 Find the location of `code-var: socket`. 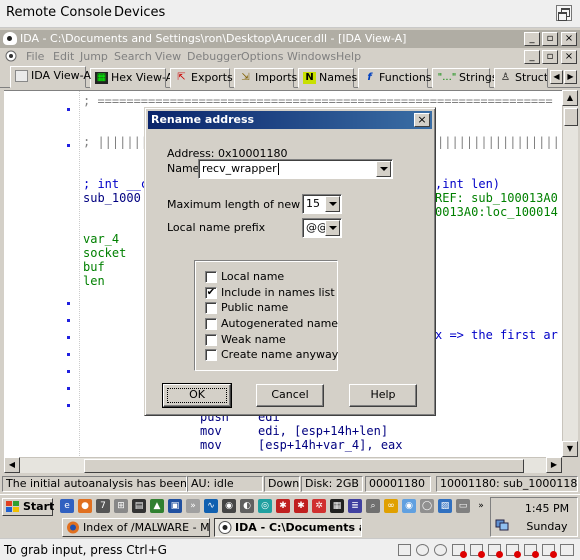

code-var: socket is located at coordinates (105, 253).